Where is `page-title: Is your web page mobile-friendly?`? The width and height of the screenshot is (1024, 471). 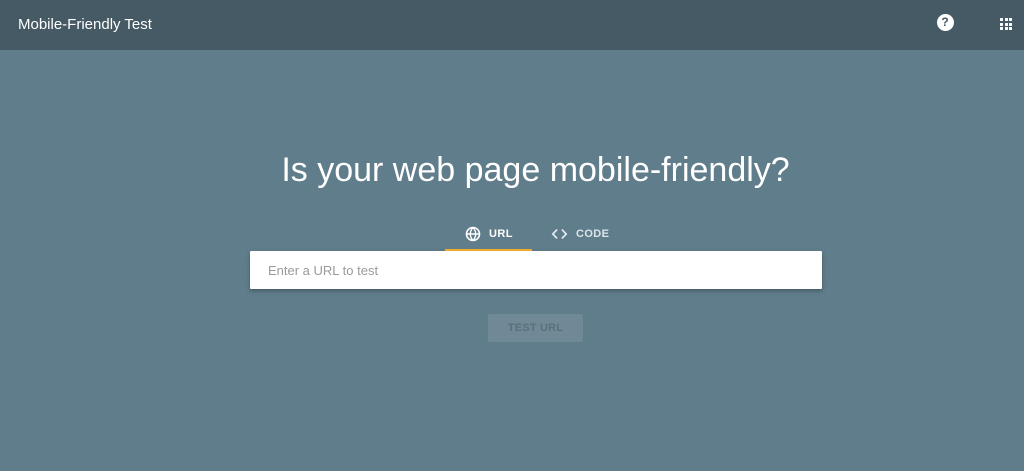
page-title: Is your web page mobile-friendly? is located at coordinates (535, 170).